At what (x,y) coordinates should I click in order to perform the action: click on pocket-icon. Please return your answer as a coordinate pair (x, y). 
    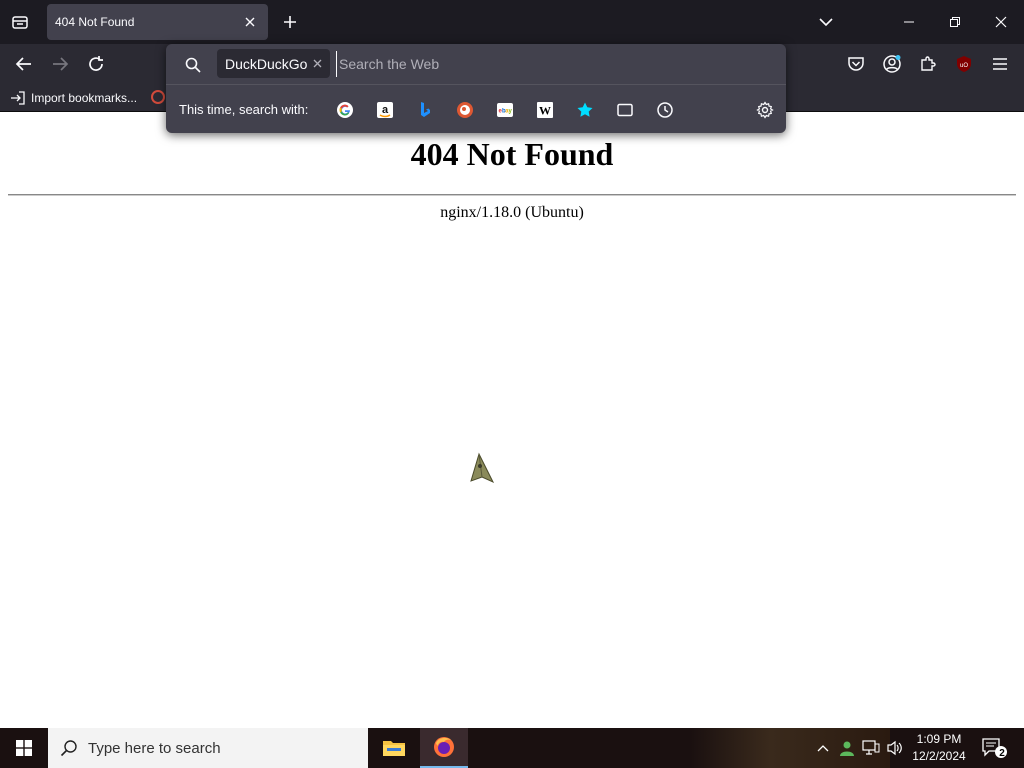
    Looking at the image, I should click on (856, 64).